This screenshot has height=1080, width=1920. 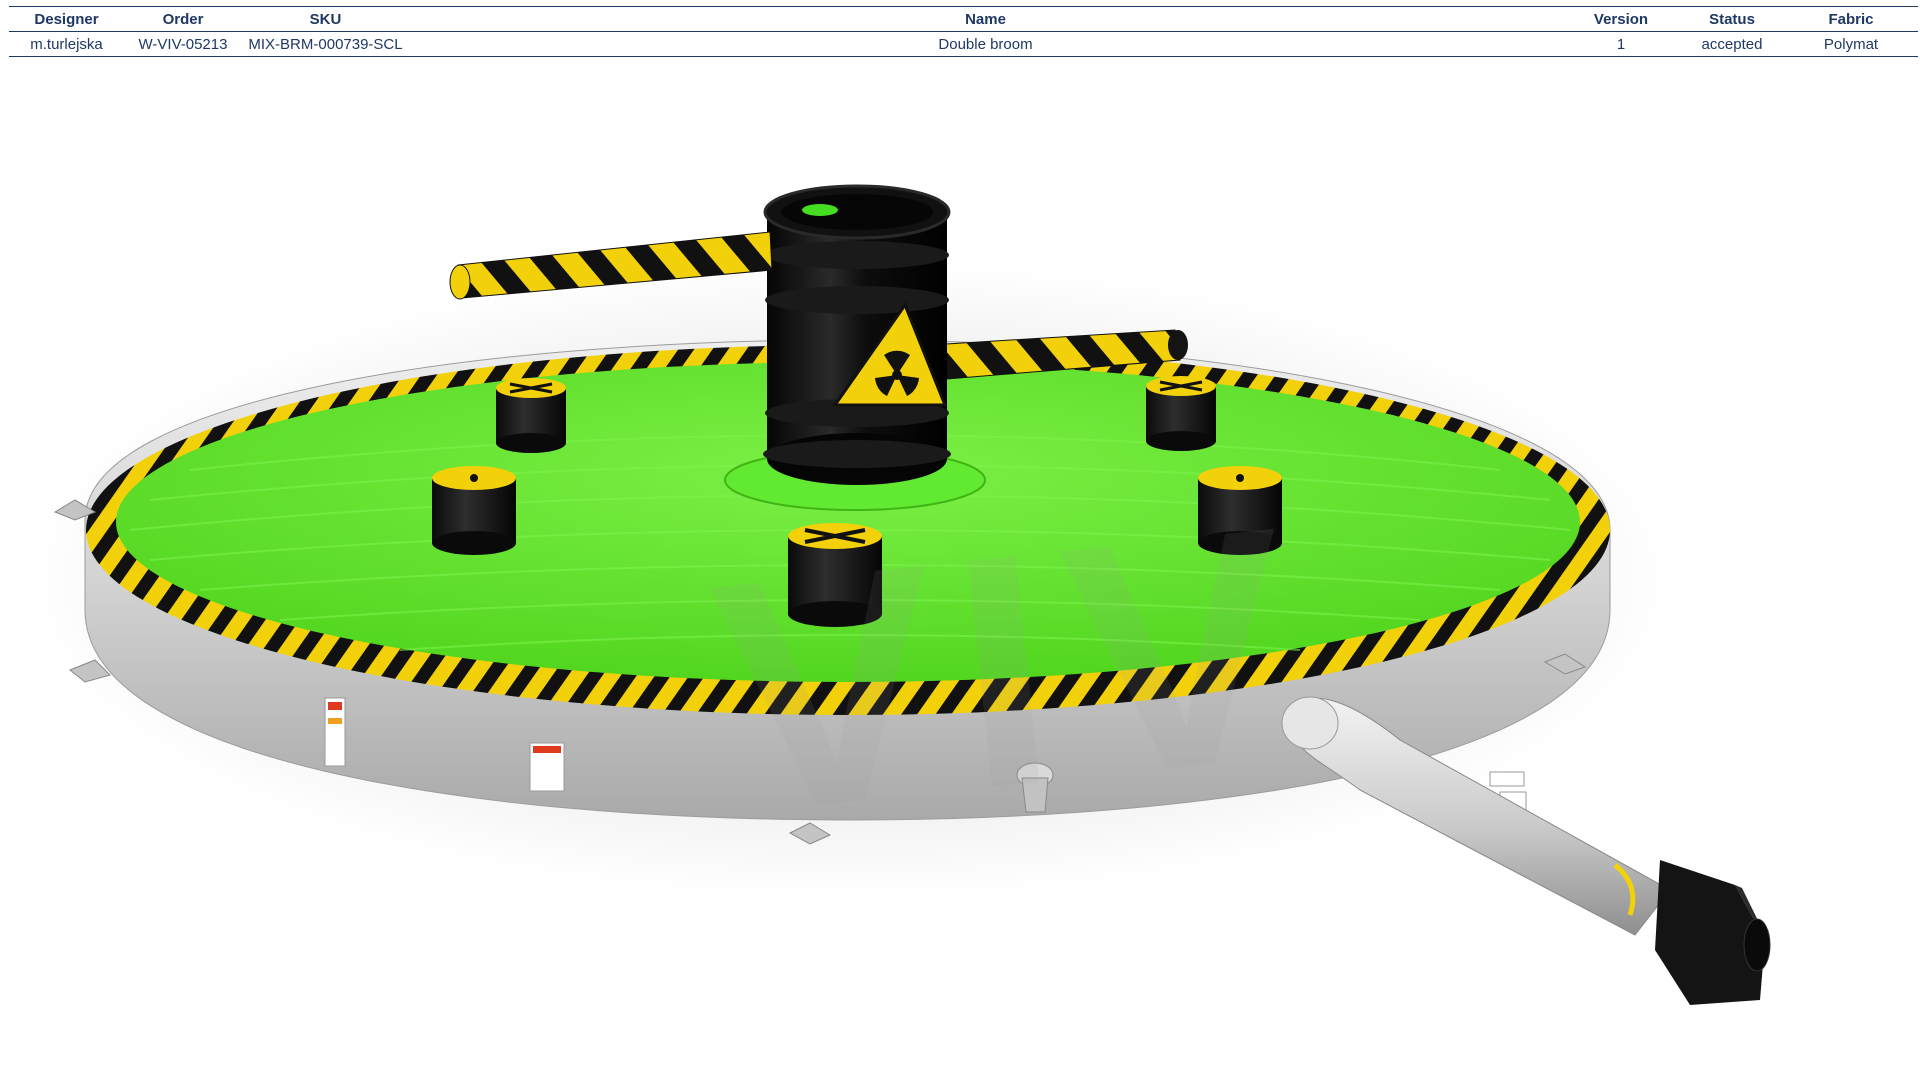 What do you see at coordinates (985, 19) in the screenshot?
I see `header-name: Name` at bounding box center [985, 19].